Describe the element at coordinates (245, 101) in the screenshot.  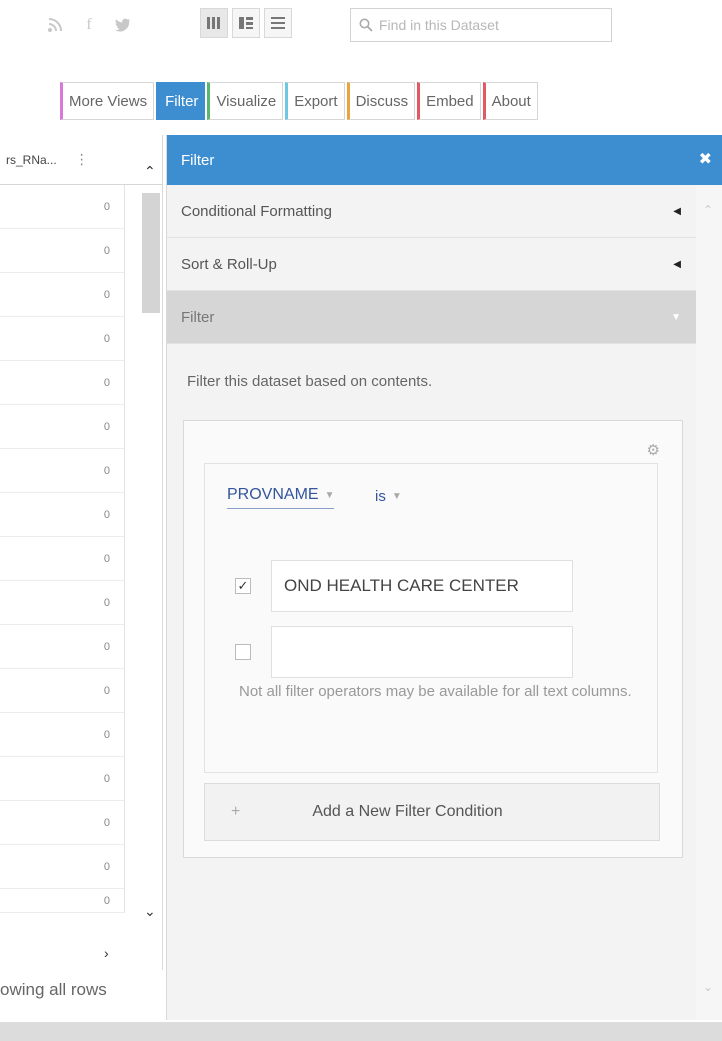
I see `tab-visualize: Visualize` at that location.